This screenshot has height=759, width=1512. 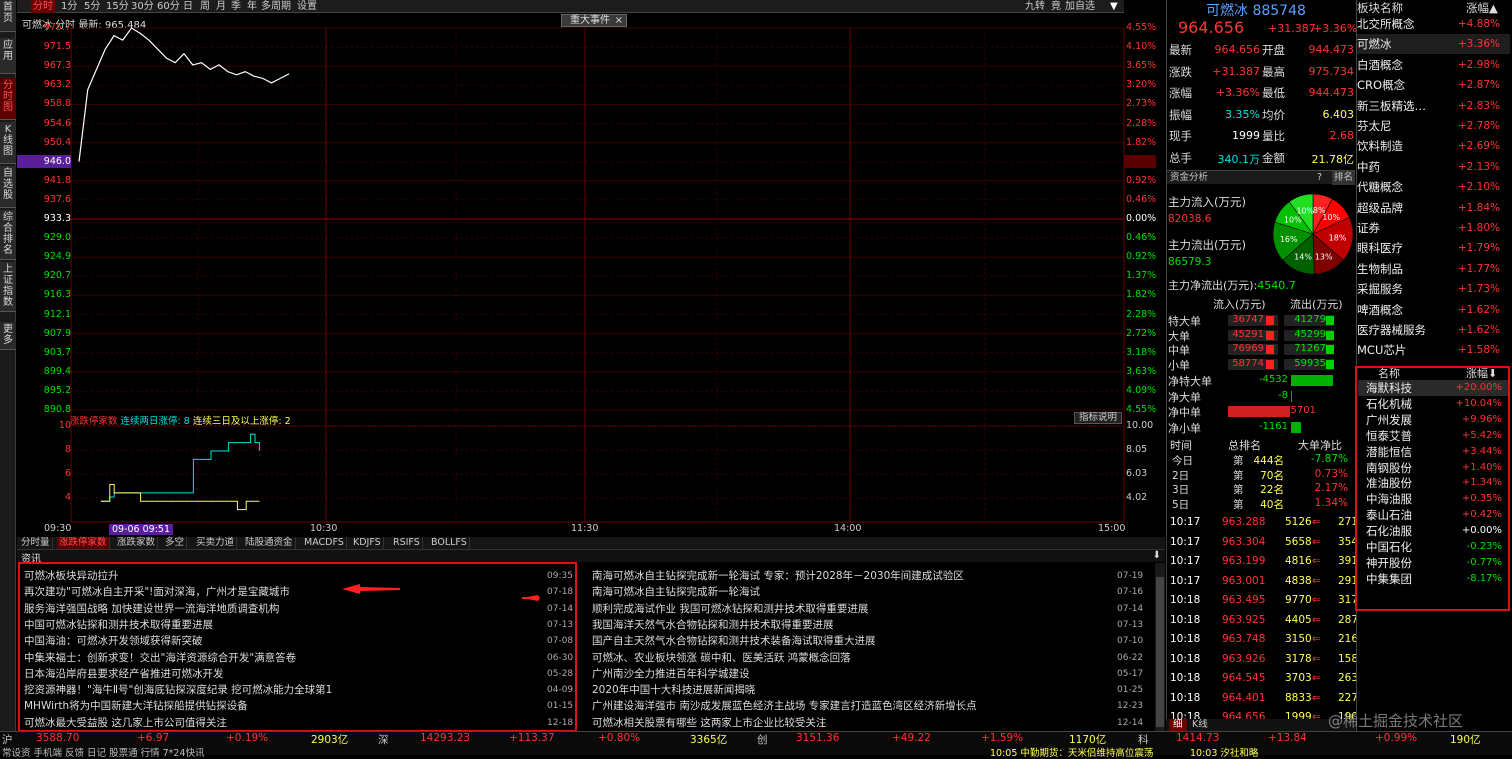 I want to click on stock-name: 南钢股份, so click(x=1389, y=468).